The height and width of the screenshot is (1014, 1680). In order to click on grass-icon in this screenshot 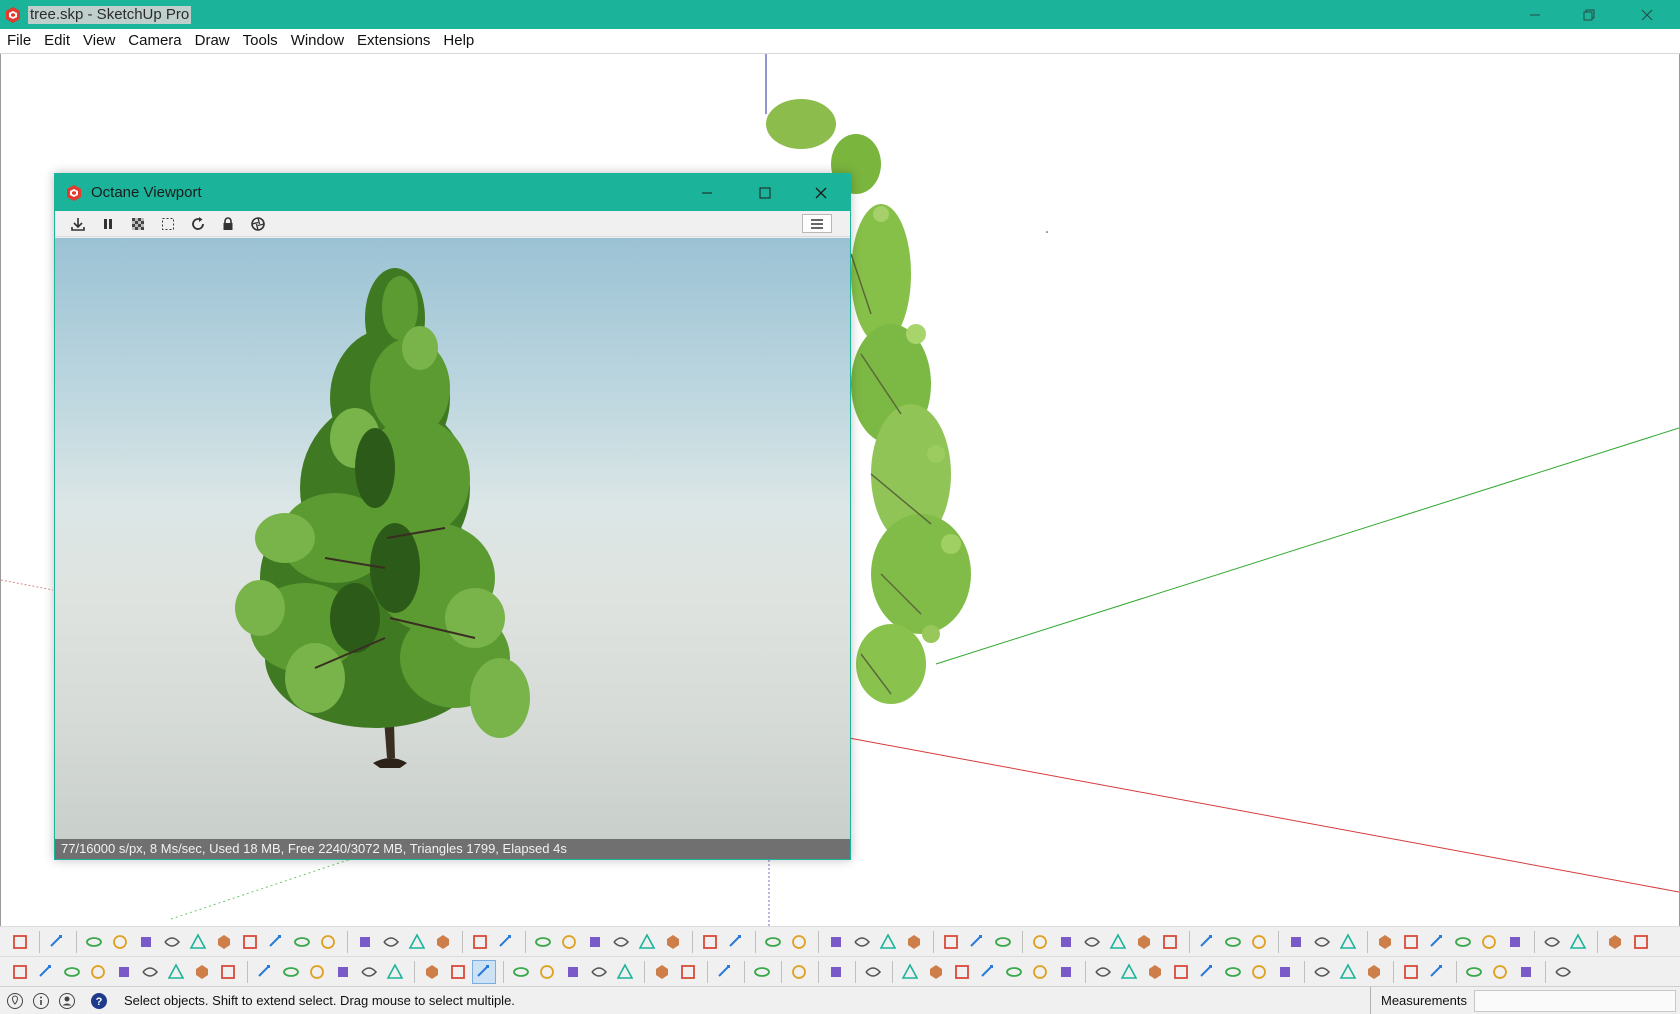, I will do `click(1014, 972)`.